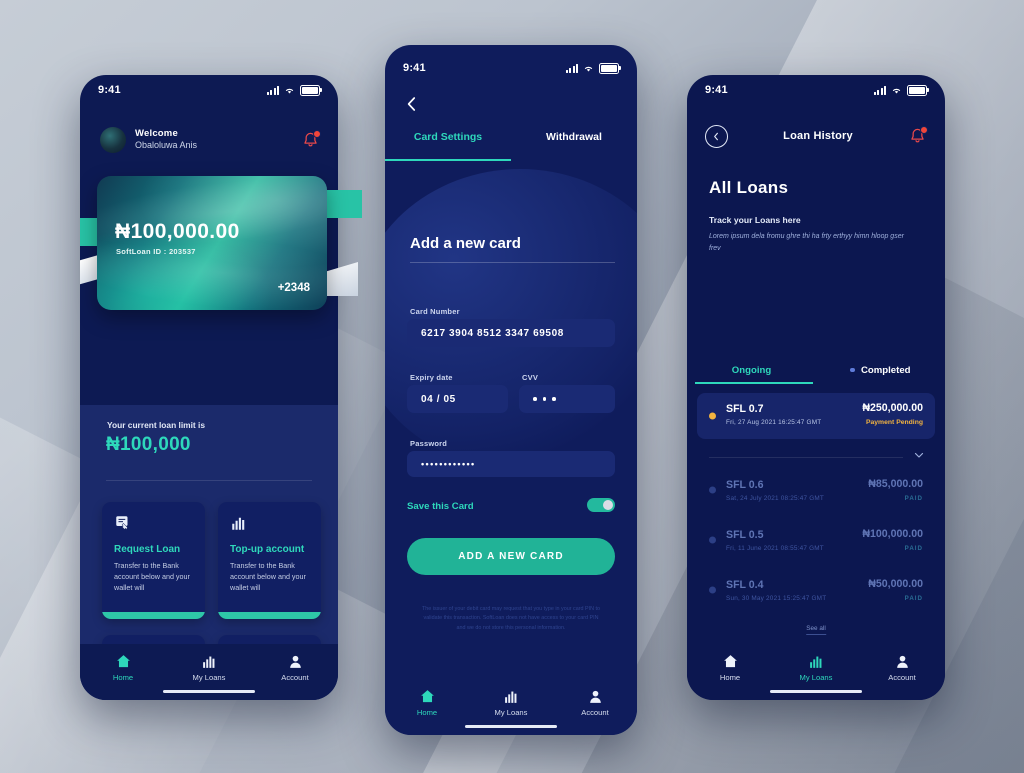  What do you see at coordinates (148, 444) in the screenshot?
I see `loan-limit-value: ₦100,000` at bounding box center [148, 444].